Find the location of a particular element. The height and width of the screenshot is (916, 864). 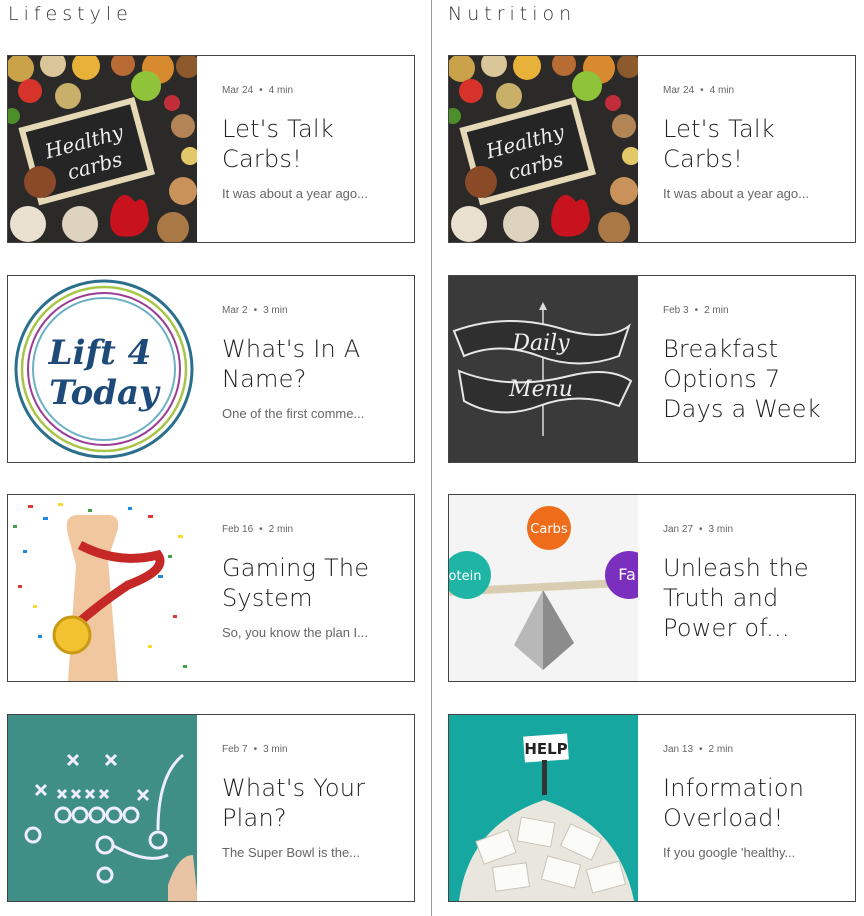

post-meta: Feb 7 • 3 min is located at coordinates (308, 749).